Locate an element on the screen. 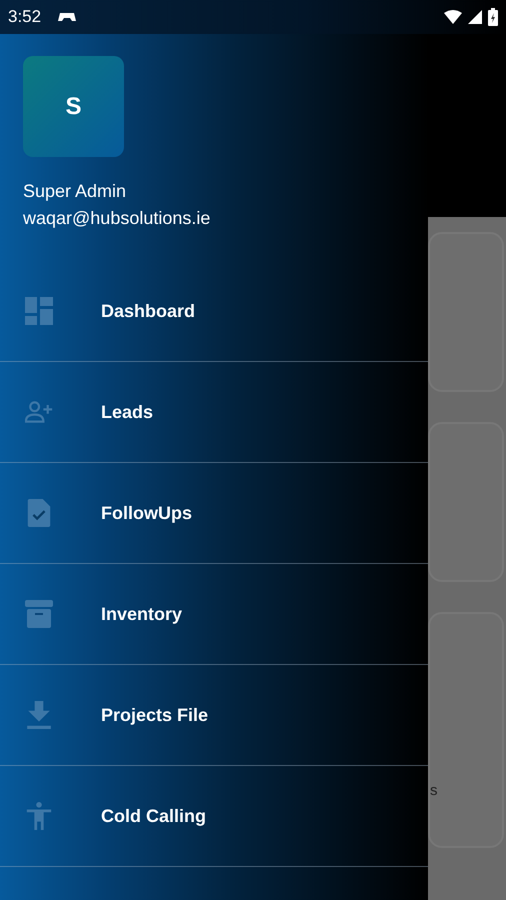 The height and width of the screenshot is (900, 506). menu-item: Cold Calling is located at coordinates (214, 816).